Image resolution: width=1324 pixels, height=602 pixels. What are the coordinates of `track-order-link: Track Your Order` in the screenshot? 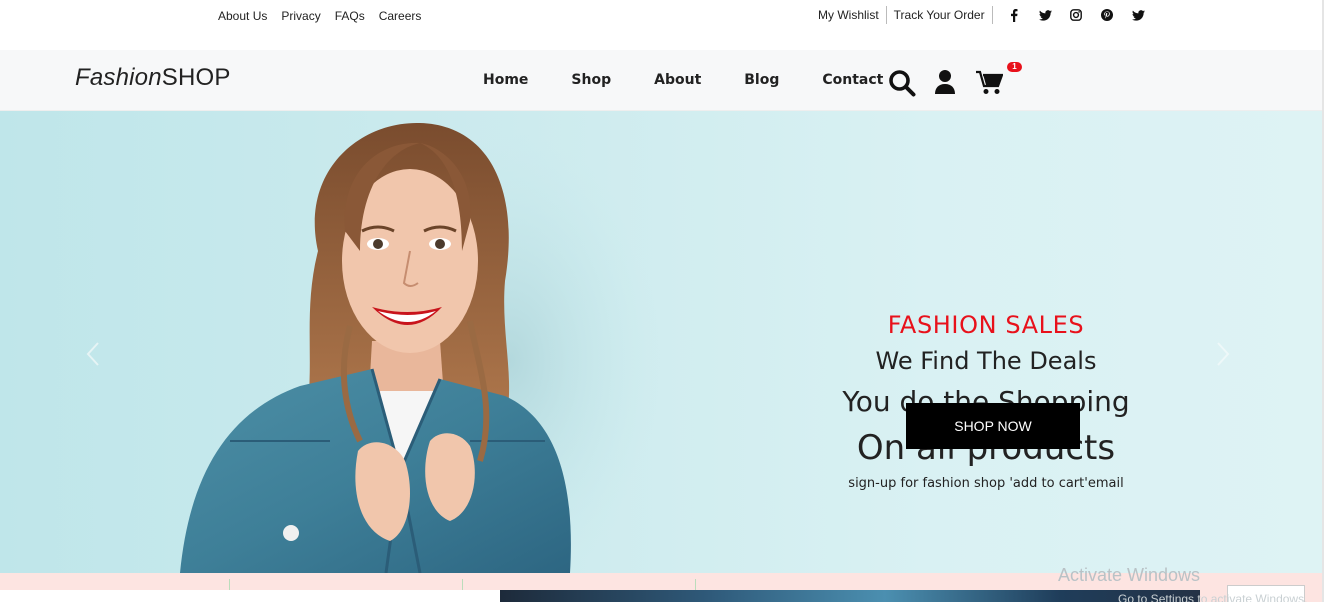 It's located at (939, 15).